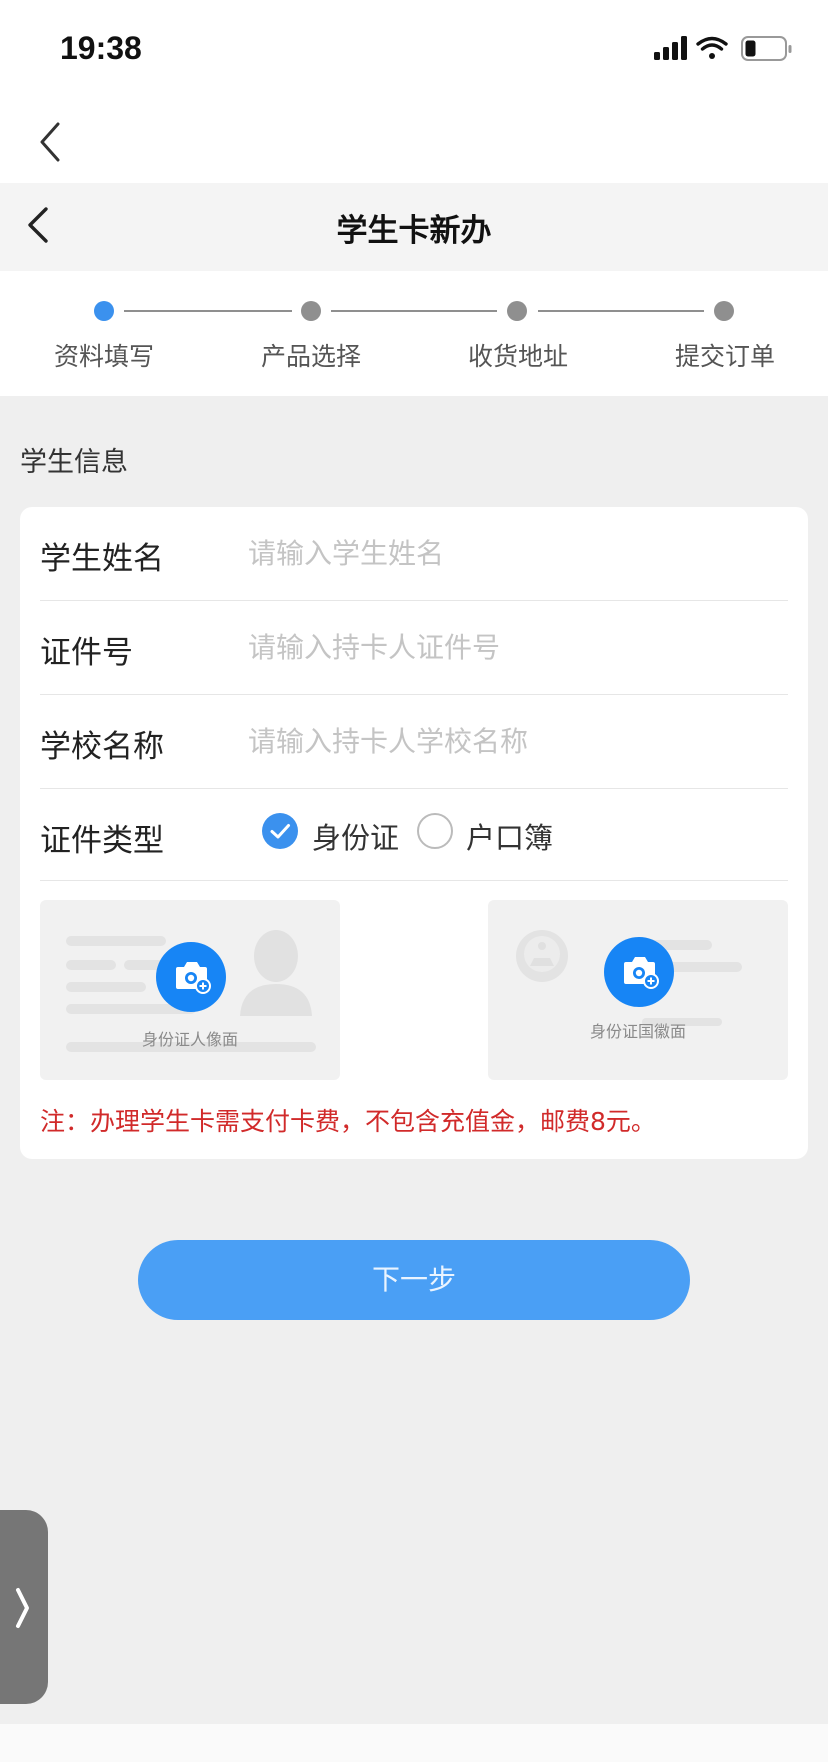 The height and width of the screenshot is (1762, 828). Describe the element at coordinates (414, 141) in the screenshot. I see `nav-bar` at that location.